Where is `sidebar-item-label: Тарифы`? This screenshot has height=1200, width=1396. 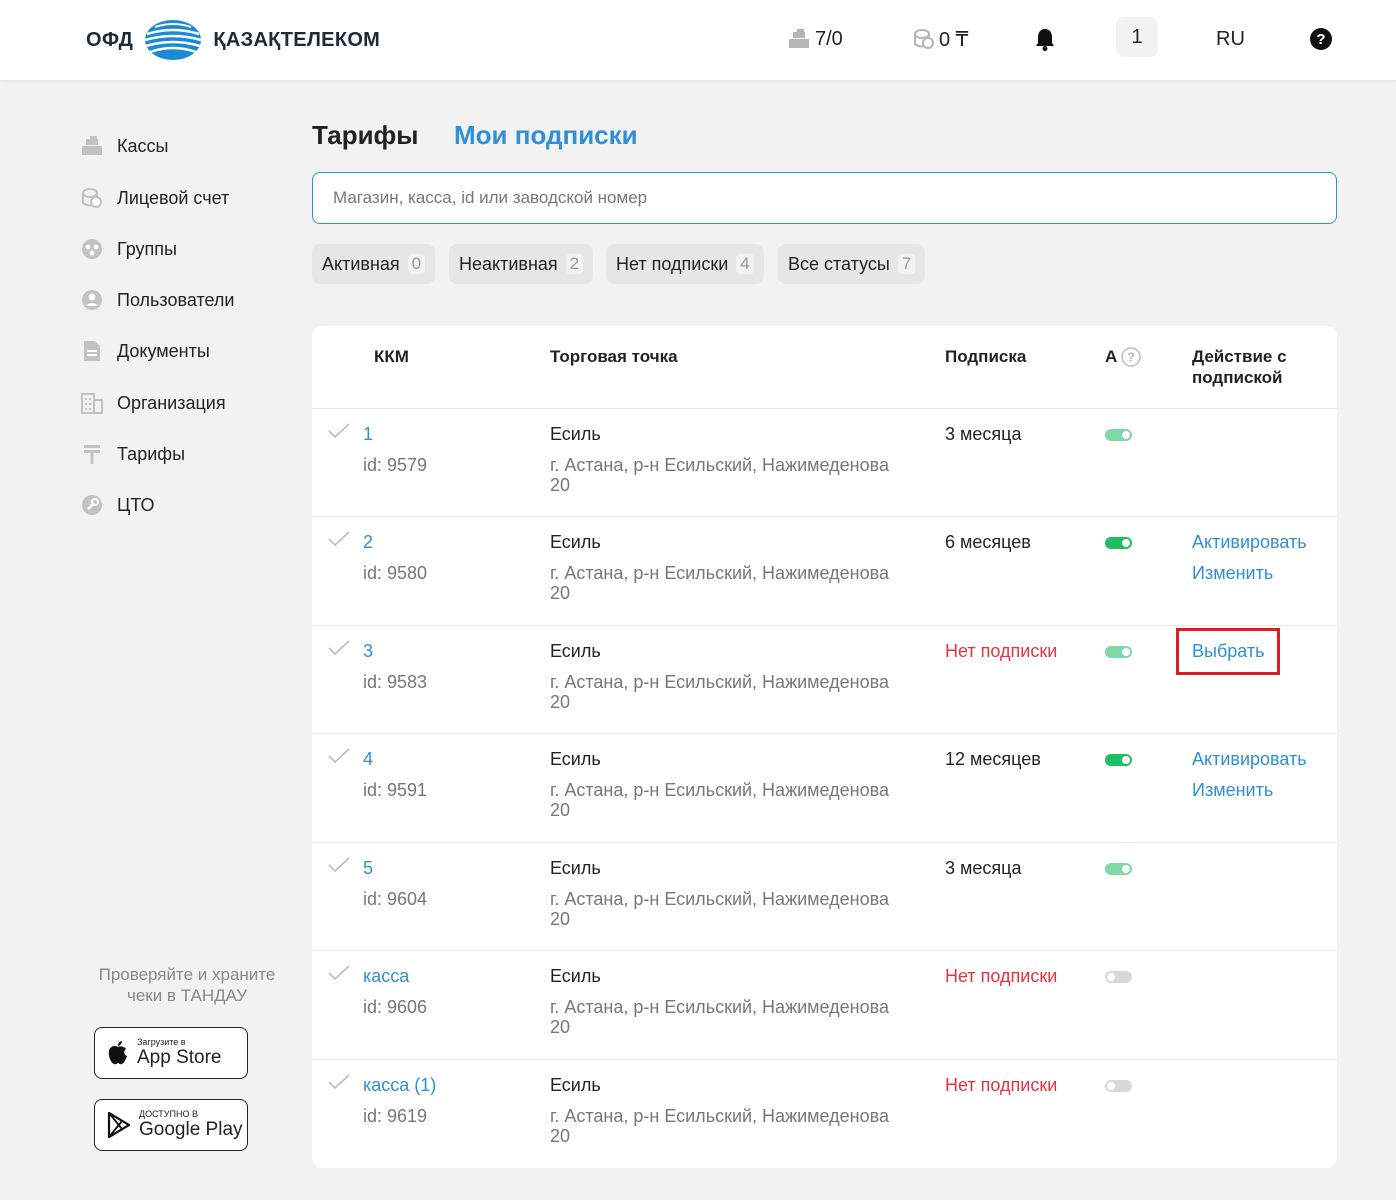
sidebar-item-label: Тарифы is located at coordinates (151, 453).